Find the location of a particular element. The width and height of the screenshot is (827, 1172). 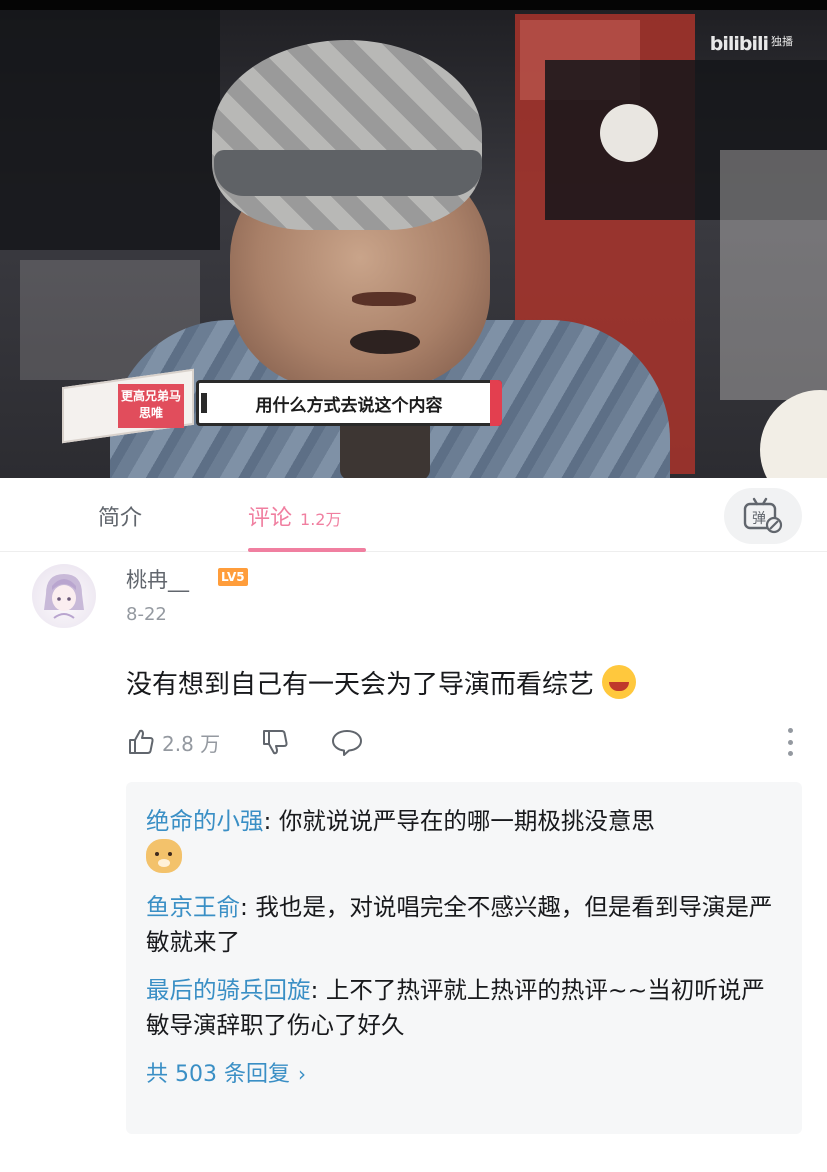

reply-item: 最后的骑兵回旋: 上不了热评就上热评的热评~~当初听说严敏导演辞职了伤心了好久 is located at coordinates (464, 1008).